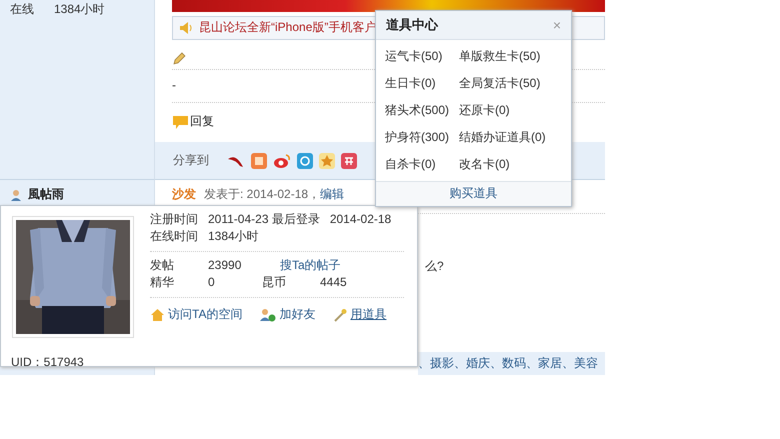 This screenshot has height=439, width=780. Describe the element at coordinates (205, 314) in the screenshot. I see `action-link: 访问TA的空间` at that location.